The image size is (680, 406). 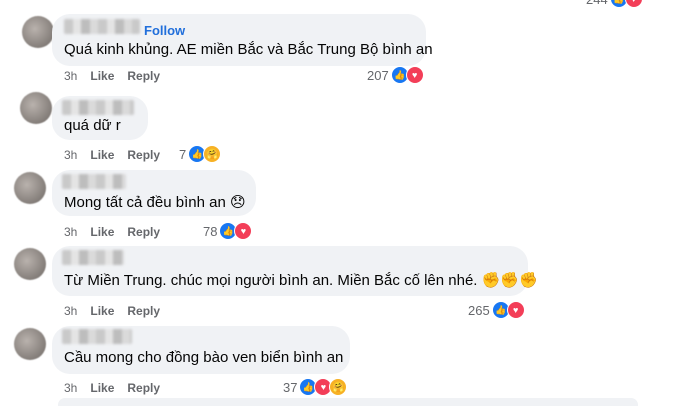 What do you see at coordinates (200, 154) in the screenshot?
I see `reaction-summary: 7 👍 🤗` at bounding box center [200, 154].